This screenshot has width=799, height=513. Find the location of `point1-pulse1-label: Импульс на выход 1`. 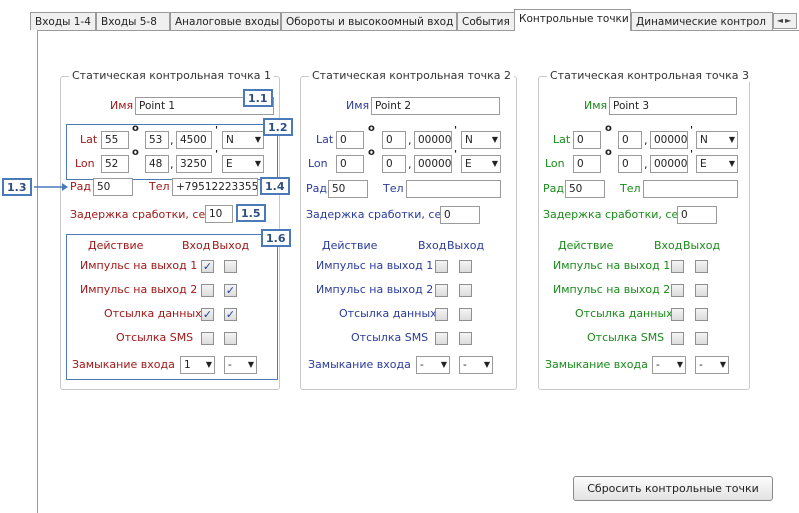

point1-pulse1-label: Импульс на выход 1 is located at coordinates (139, 265).